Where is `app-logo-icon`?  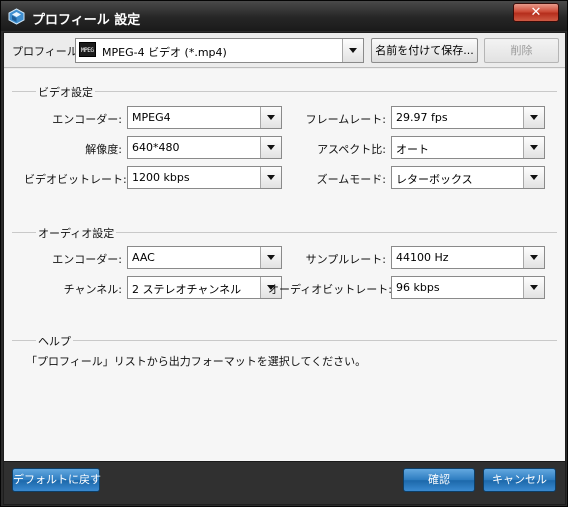
app-logo-icon is located at coordinates (16, 16).